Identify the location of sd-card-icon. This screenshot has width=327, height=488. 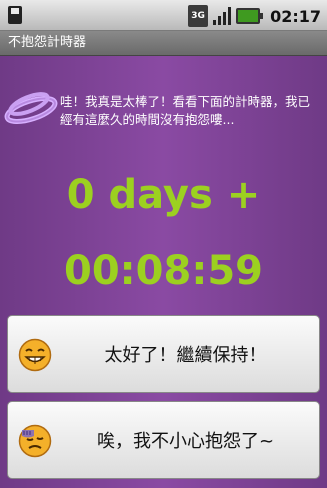
(15, 15).